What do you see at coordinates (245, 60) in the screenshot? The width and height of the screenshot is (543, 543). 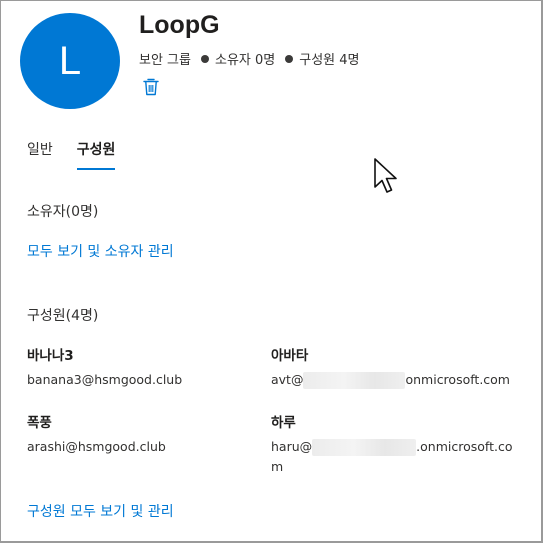 I see `owner-count: 소유자 0명` at bounding box center [245, 60].